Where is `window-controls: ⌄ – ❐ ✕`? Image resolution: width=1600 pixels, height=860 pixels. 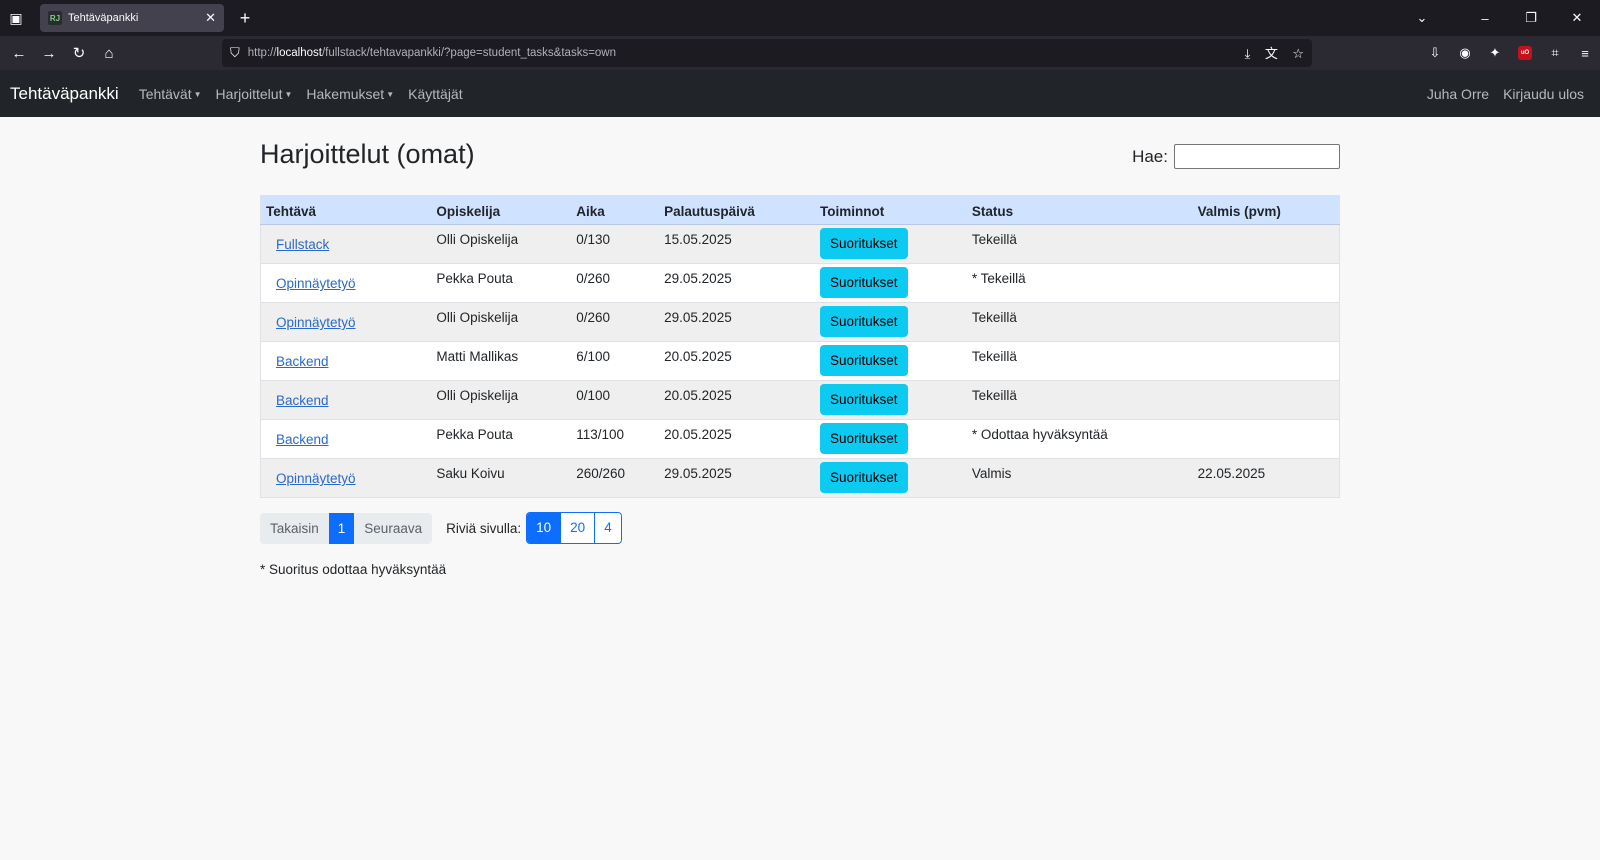
window-controls: ⌄ – ❐ ✕ is located at coordinates (1501, 18).